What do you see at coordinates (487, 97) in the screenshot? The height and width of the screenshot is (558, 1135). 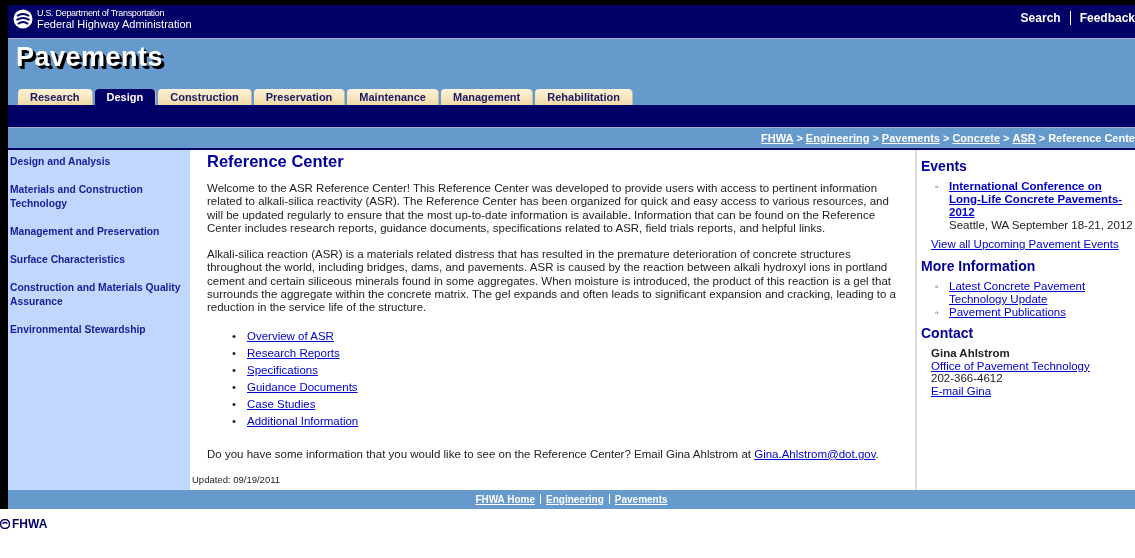 I see `nav-tab: Management` at bounding box center [487, 97].